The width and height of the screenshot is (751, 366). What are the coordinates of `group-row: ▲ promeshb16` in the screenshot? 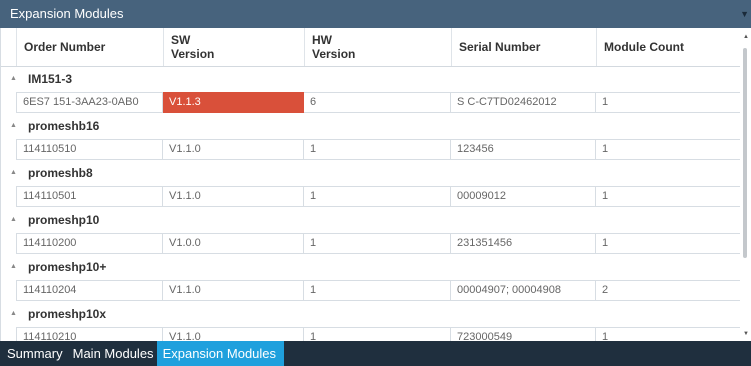 It's located at (371, 126).